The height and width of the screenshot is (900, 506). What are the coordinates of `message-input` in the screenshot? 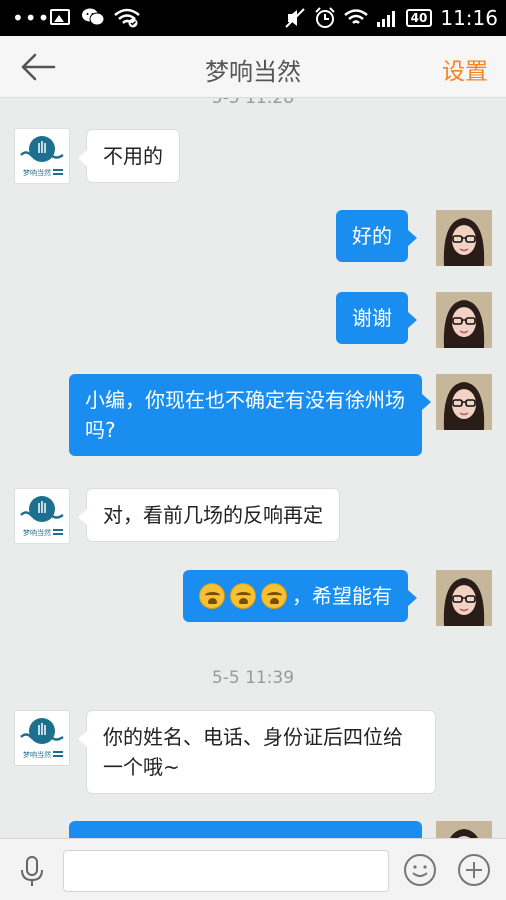 It's located at (226, 871).